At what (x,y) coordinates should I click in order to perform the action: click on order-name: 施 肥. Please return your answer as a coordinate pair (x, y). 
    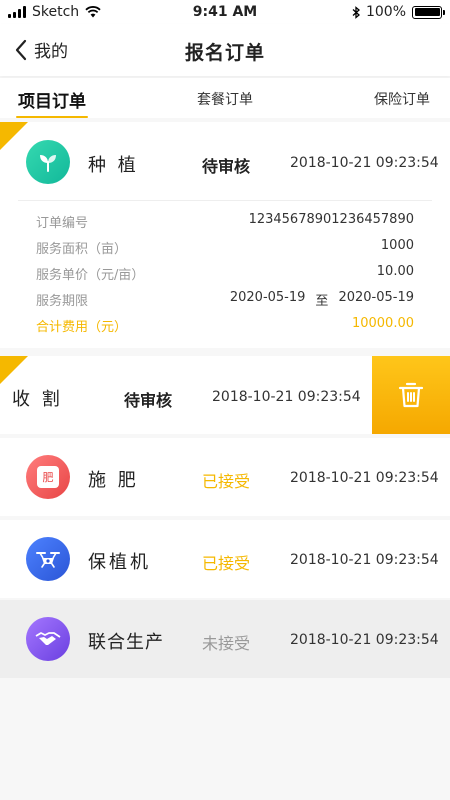
    Looking at the image, I should click on (113, 480).